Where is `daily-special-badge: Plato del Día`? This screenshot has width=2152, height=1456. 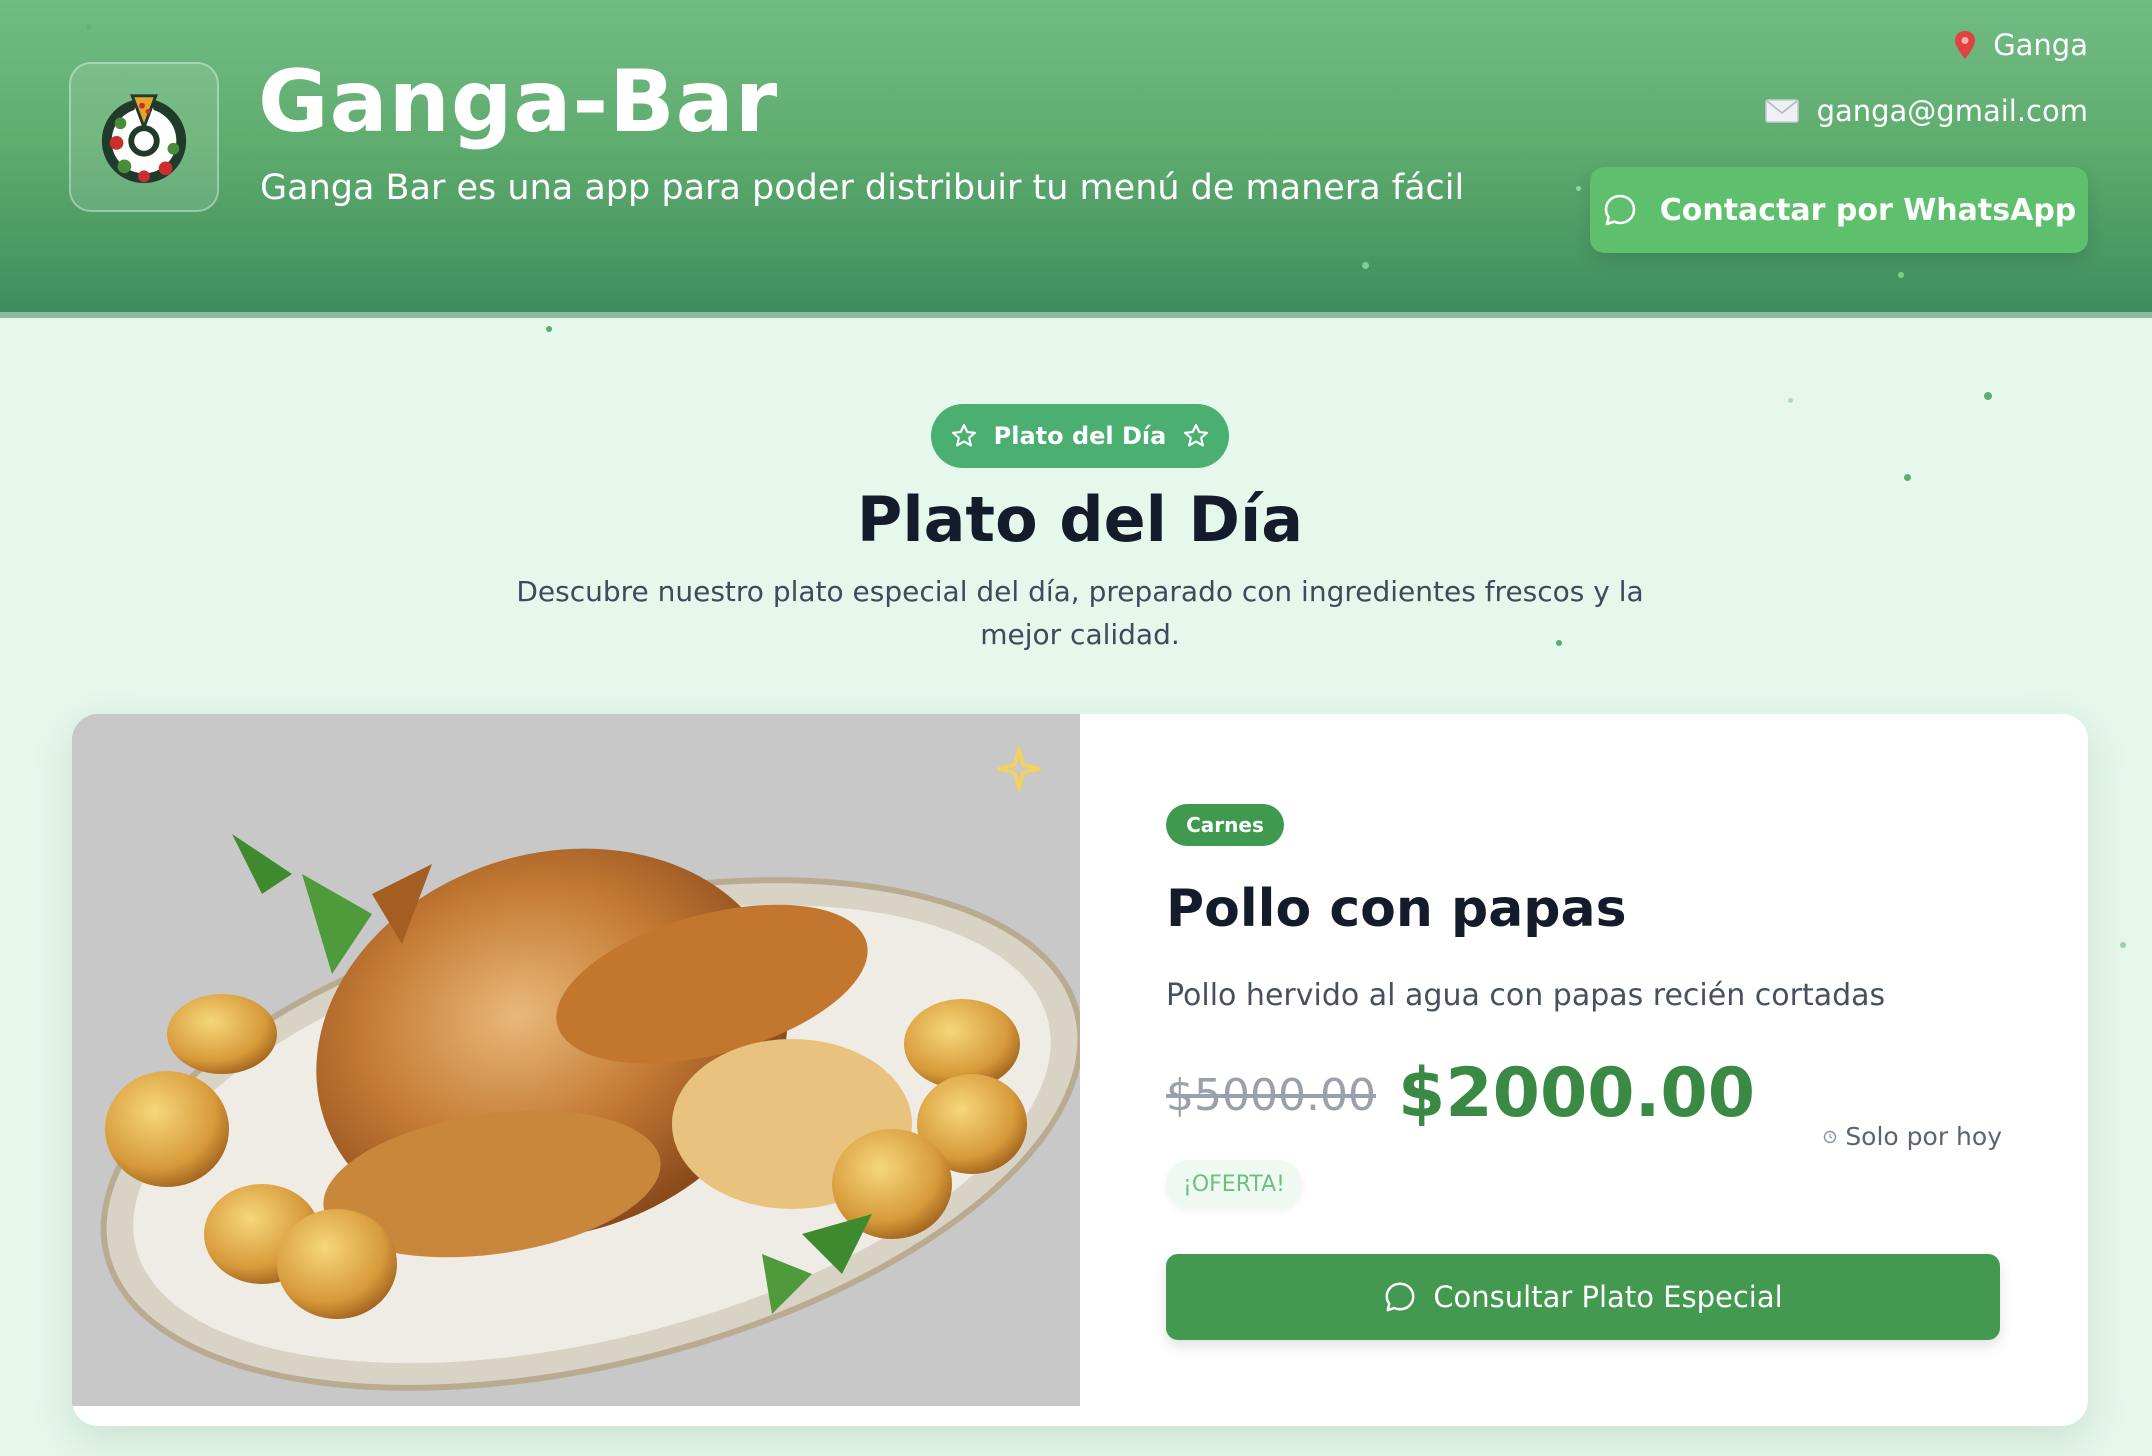 daily-special-badge: Plato del Día is located at coordinates (1080, 436).